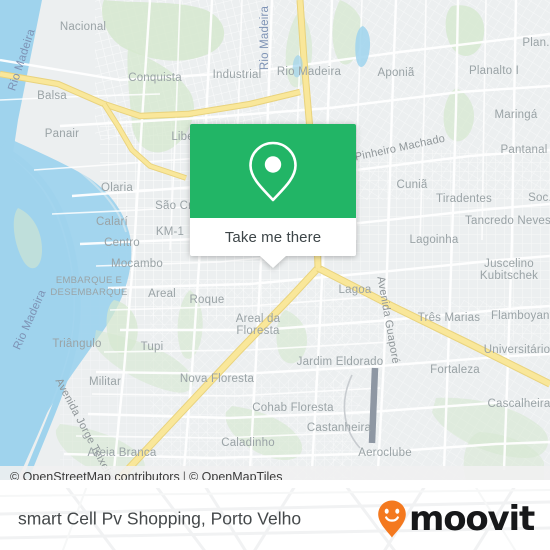 The image size is (550, 550). I want to click on moovit-pin-smiley-icon, so click(392, 519).